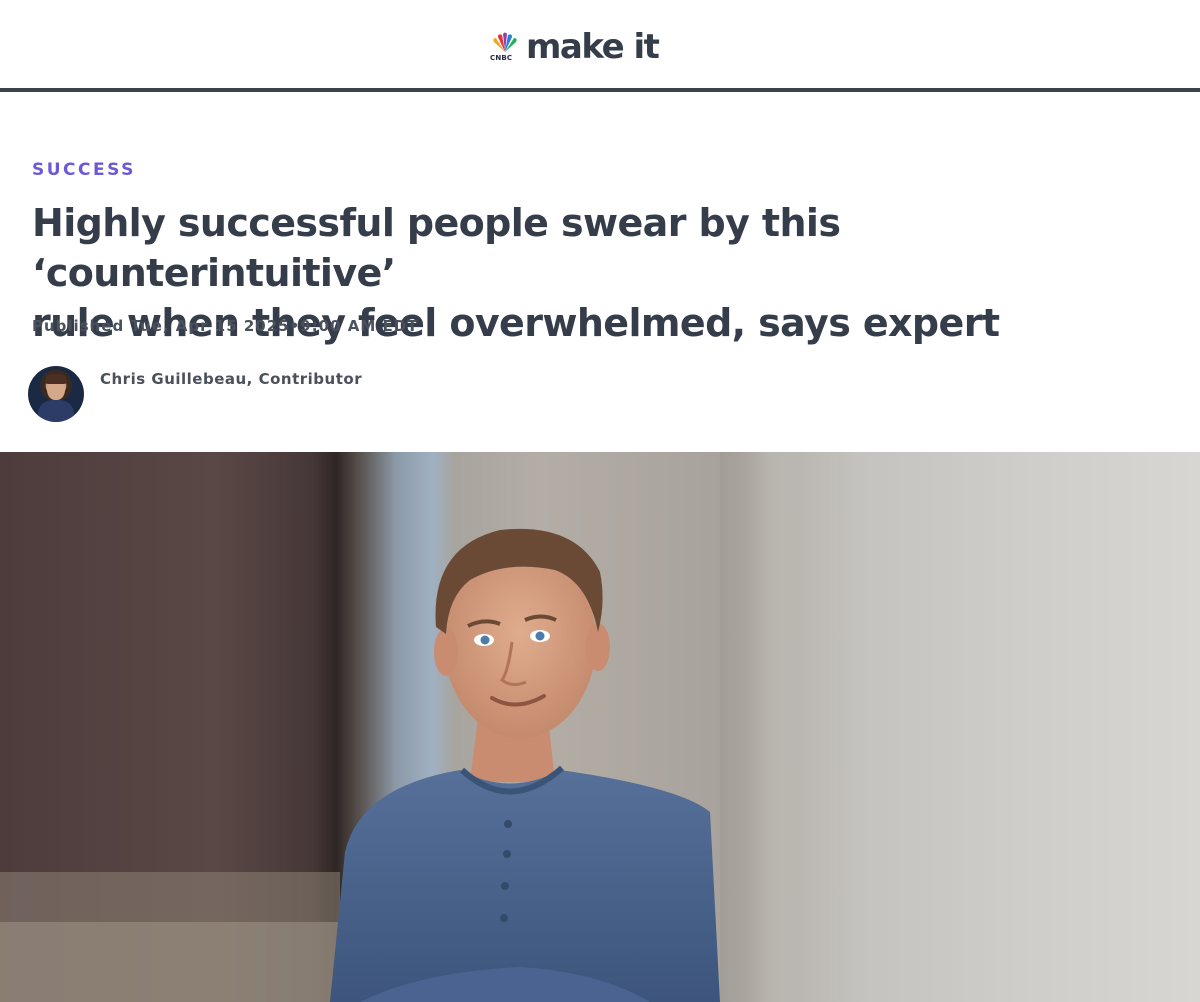  What do you see at coordinates (56, 394) in the screenshot?
I see `author-avatar` at bounding box center [56, 394].